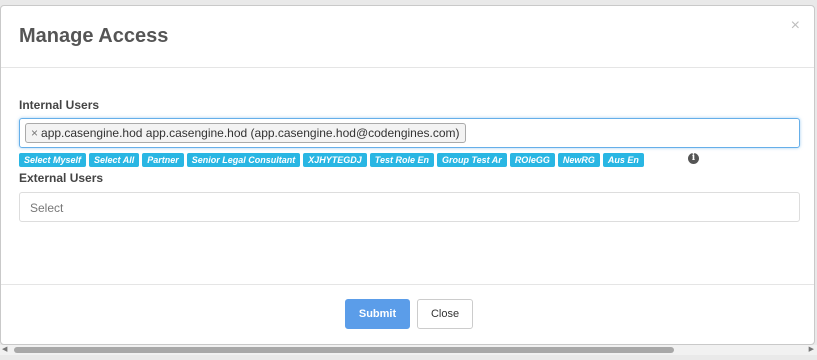 This screenshot has width=817, height=360. I want to click on scroll-left-icon: ◀, so click(4, 350).